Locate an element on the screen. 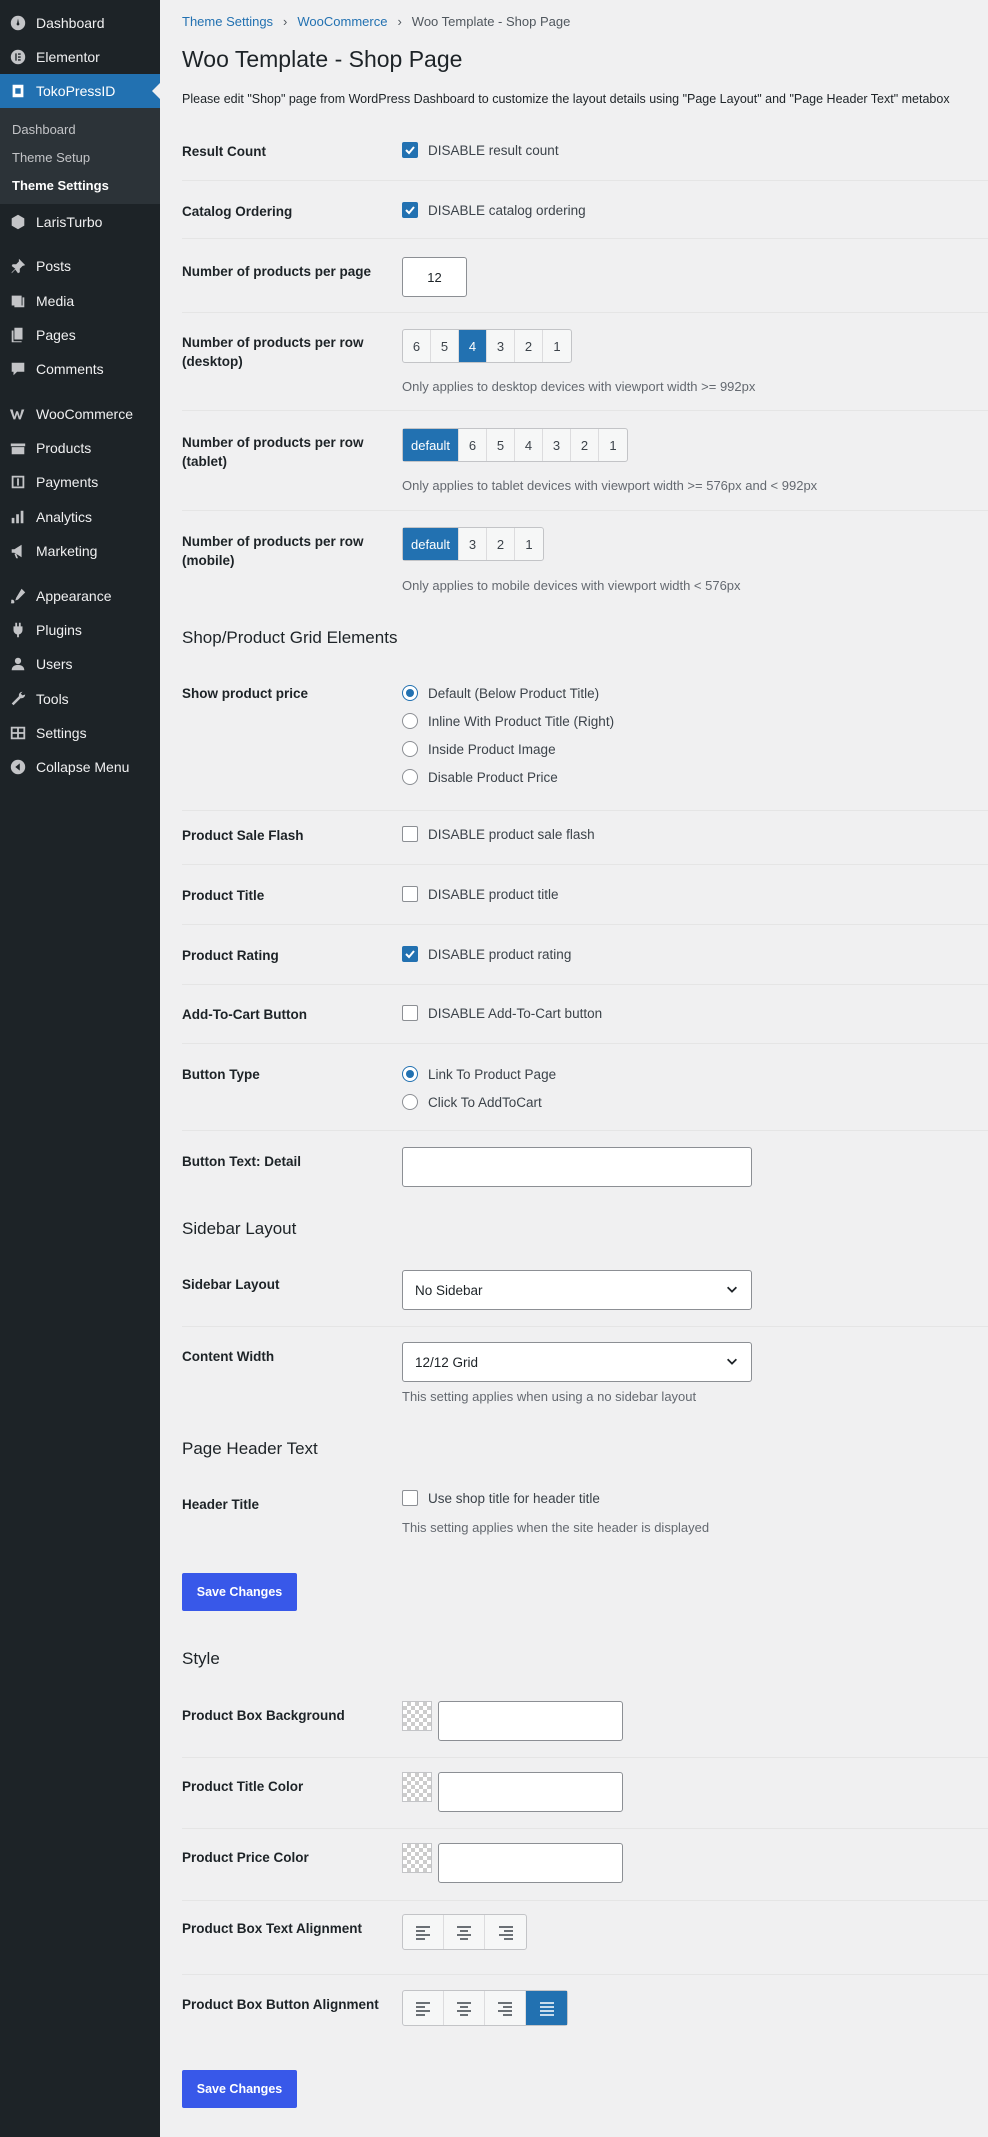  sidebar-item-posts: Posts is located at coordinates (80, 266).